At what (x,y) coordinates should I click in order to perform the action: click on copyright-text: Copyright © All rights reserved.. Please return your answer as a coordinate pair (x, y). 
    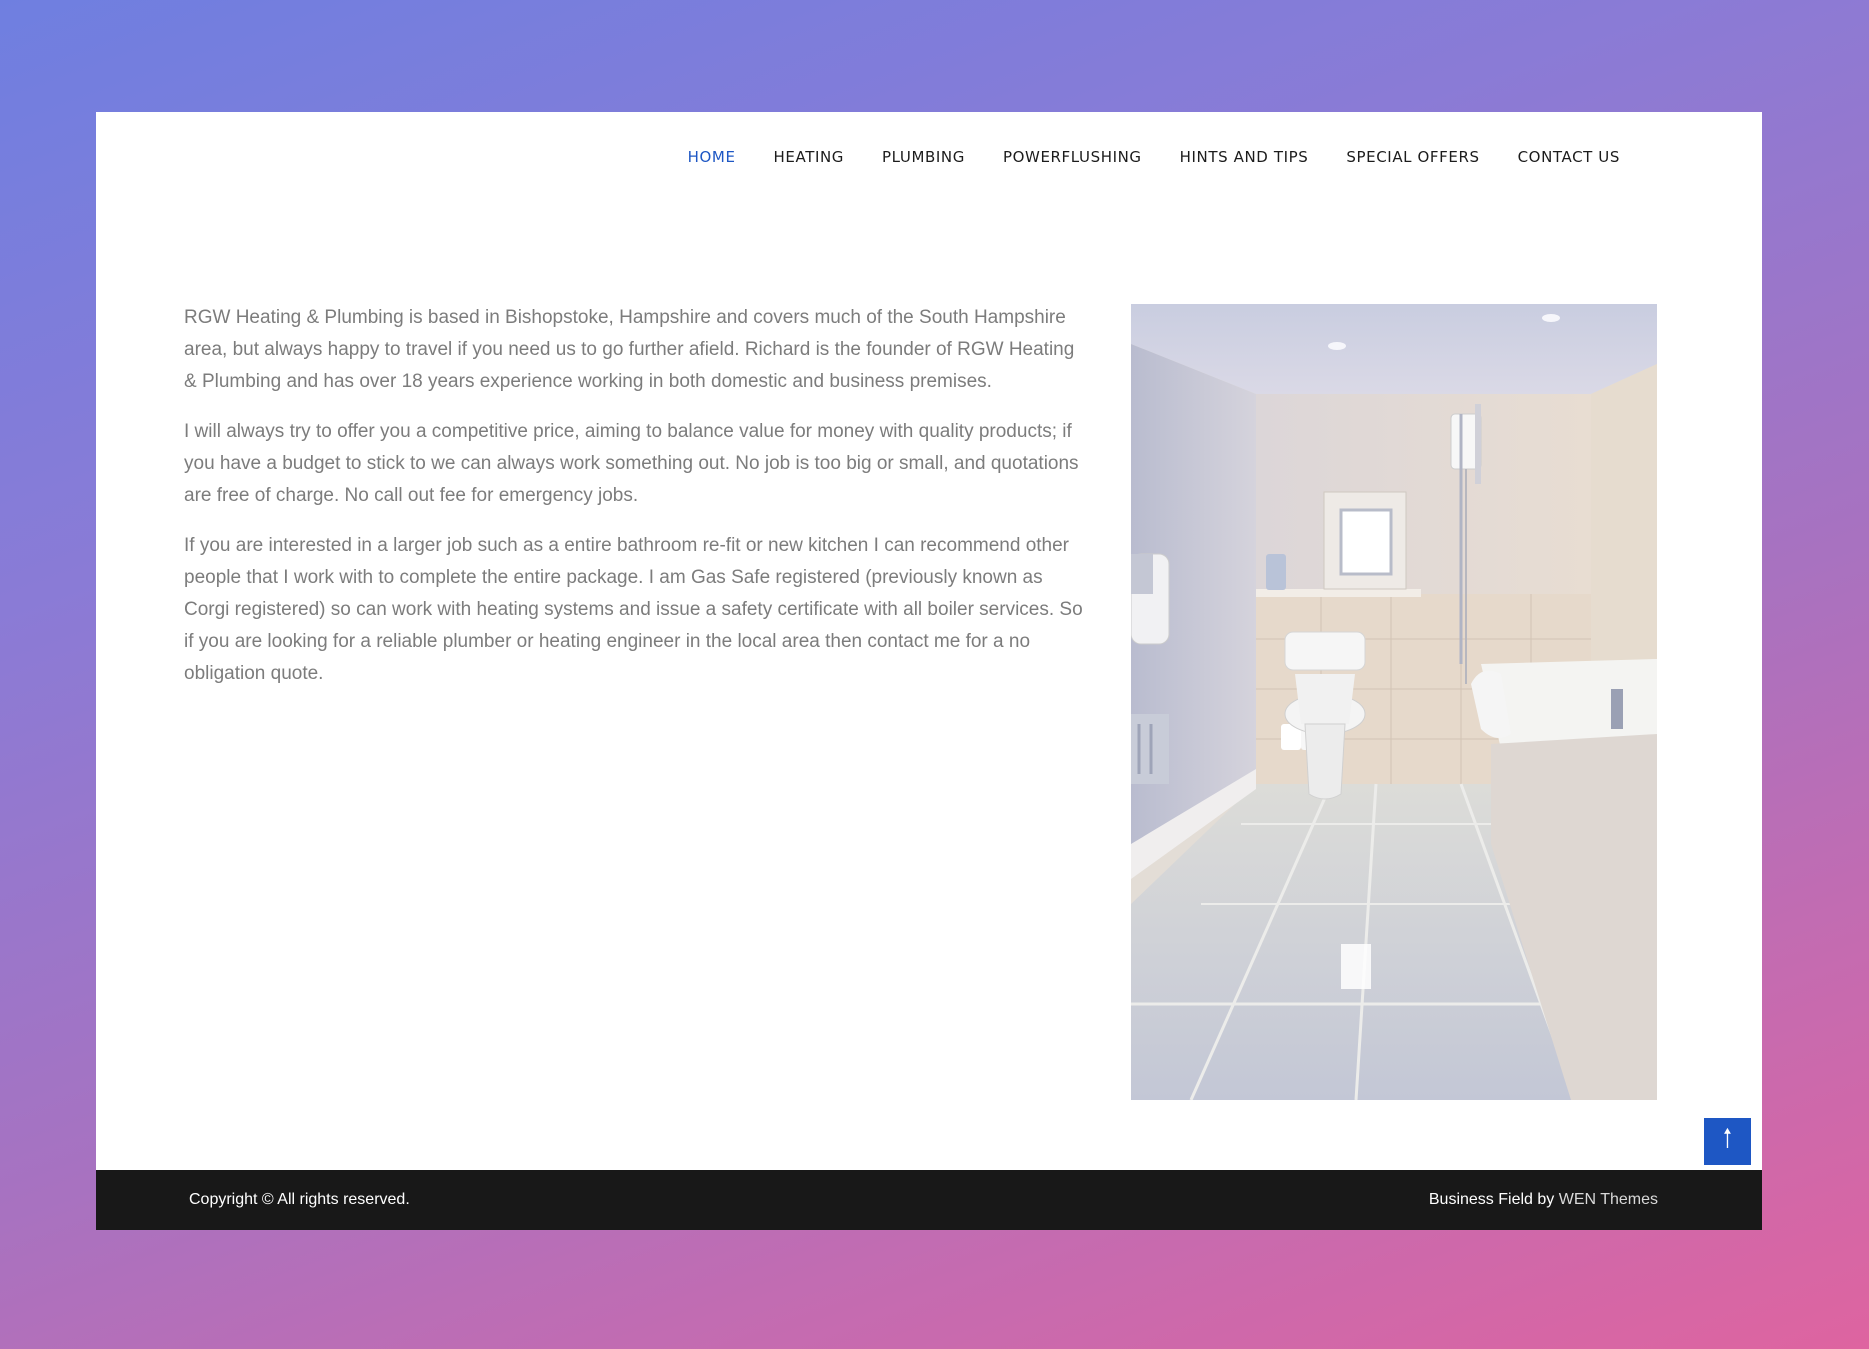
    Looking at the image, I should click on (299, 1199).